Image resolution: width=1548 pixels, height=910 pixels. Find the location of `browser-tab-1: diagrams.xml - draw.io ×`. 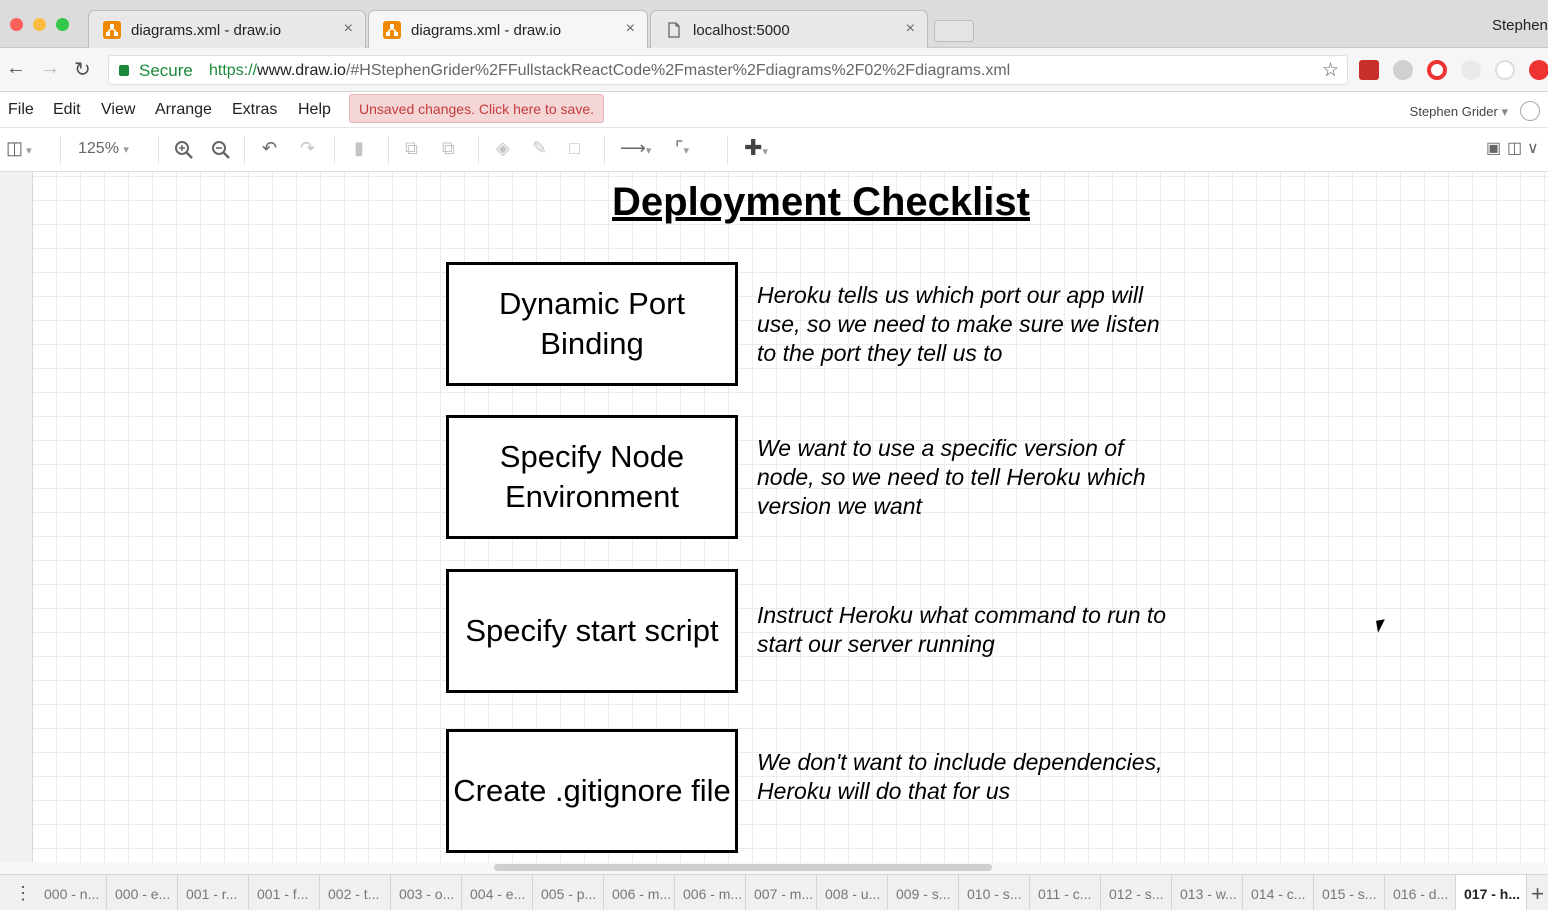

browser-tab-1: diagrams.xml - draw.io × is located at coordinates (227, 29).